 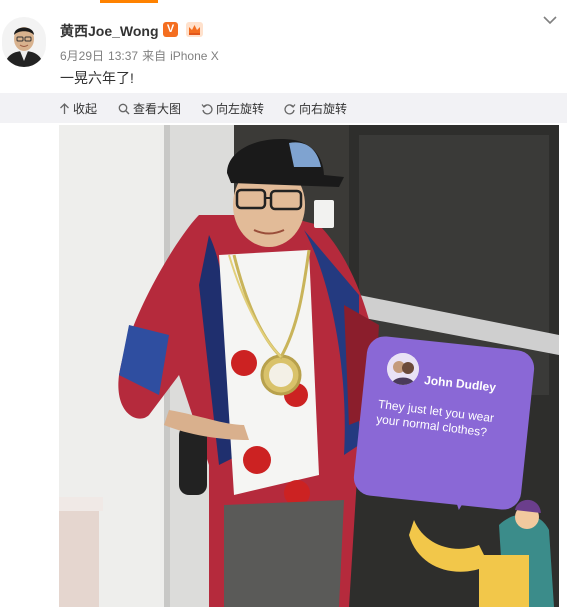 What do you see at coordinates (460, 499) in the screenshot?
I see `comment-bubble-tail` at bounding box center [460, 499].